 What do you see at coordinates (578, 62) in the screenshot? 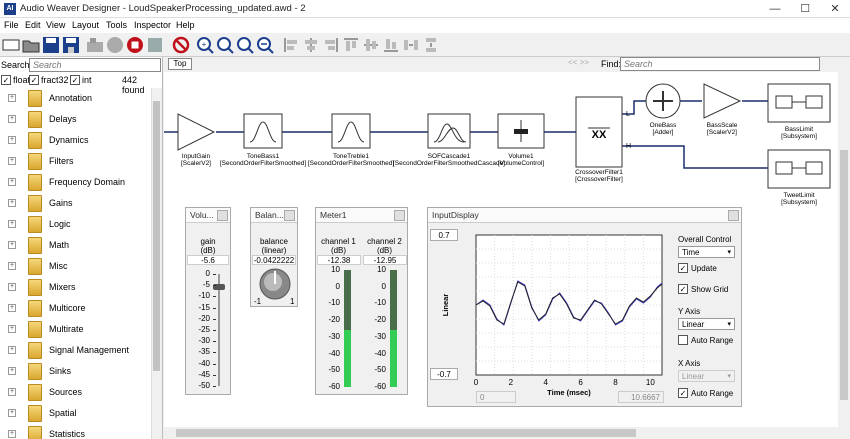
I see `nav-arrows: << >>` at bounding box center [578, 62].